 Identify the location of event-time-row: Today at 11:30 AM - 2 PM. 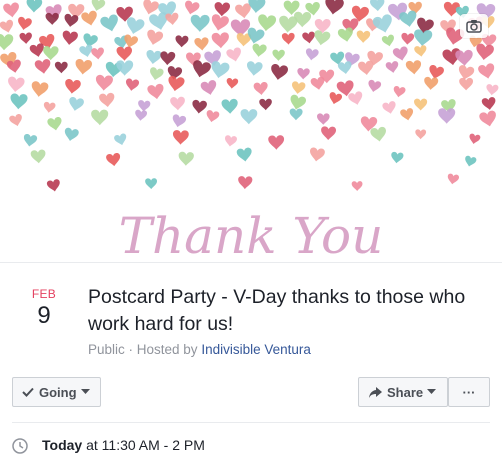
(108, 445).